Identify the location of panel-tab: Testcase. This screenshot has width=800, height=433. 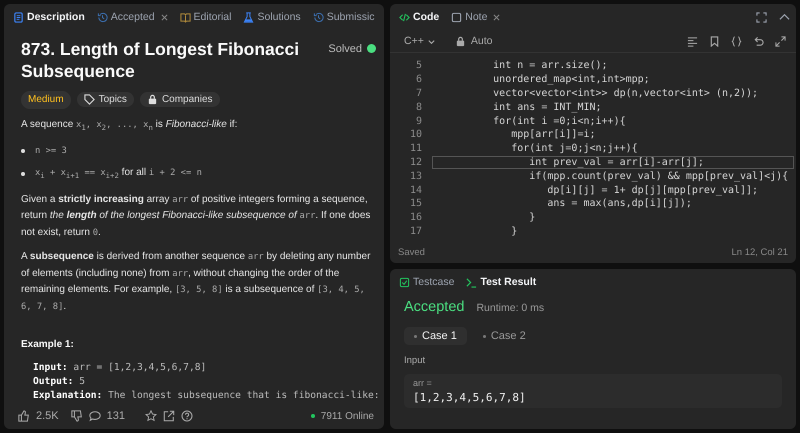
(427, 282).